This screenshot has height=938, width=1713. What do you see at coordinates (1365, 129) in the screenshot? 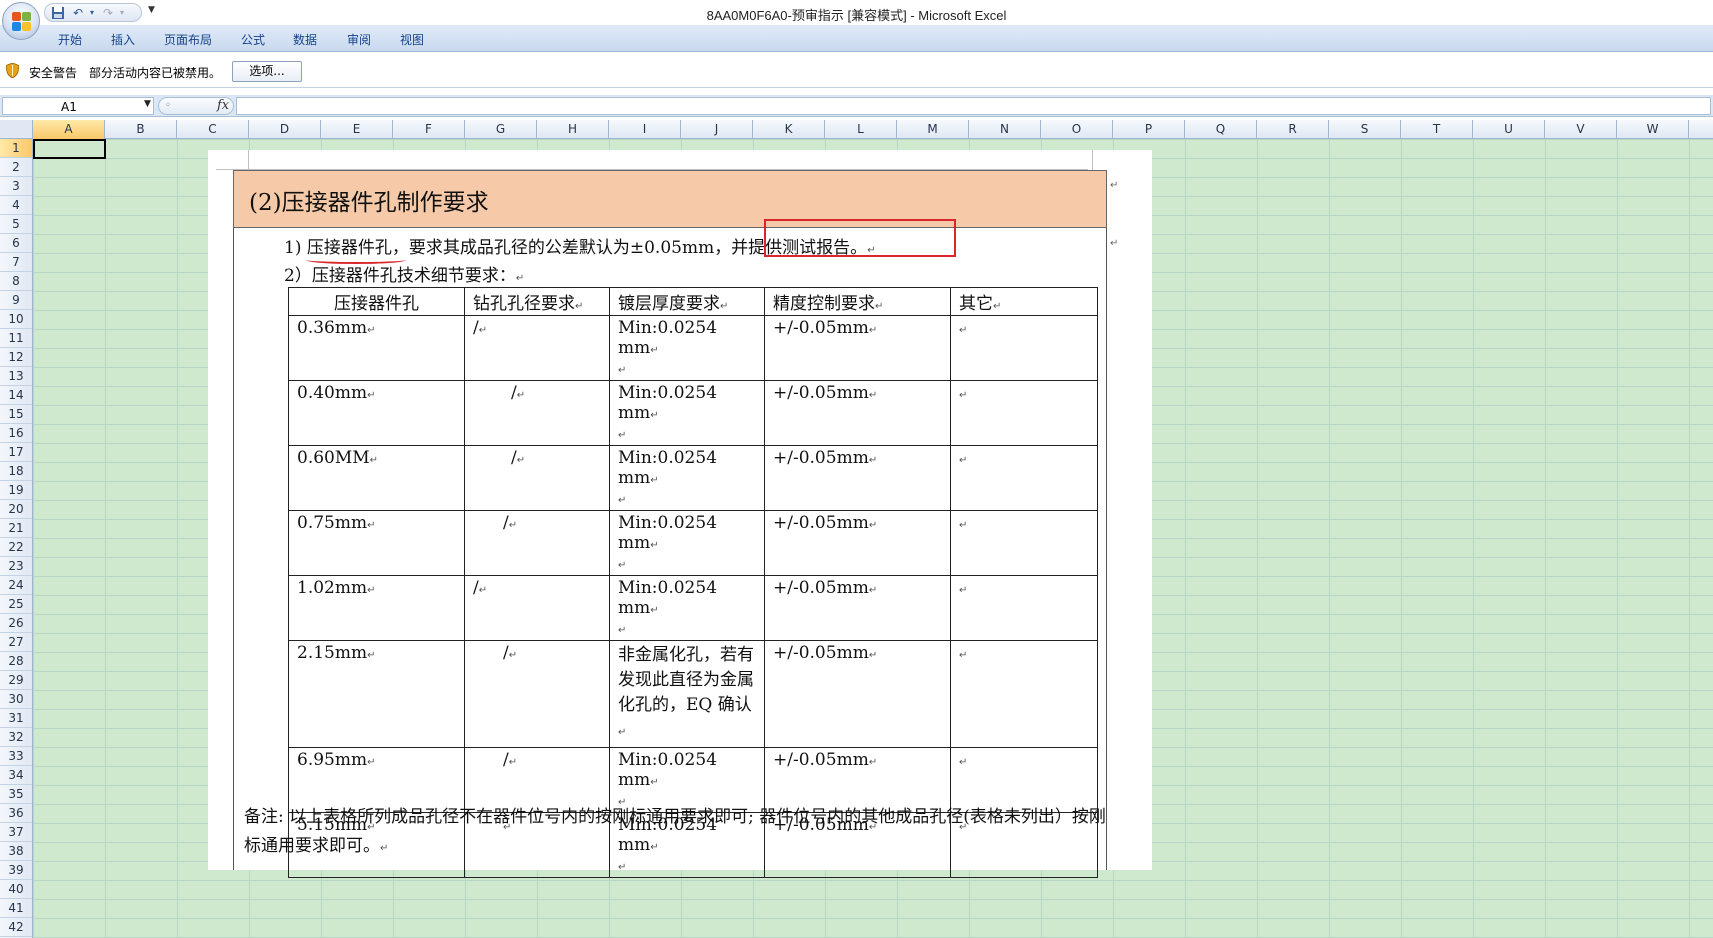
I see `column-header: S` at bounding box center [1365, 129].